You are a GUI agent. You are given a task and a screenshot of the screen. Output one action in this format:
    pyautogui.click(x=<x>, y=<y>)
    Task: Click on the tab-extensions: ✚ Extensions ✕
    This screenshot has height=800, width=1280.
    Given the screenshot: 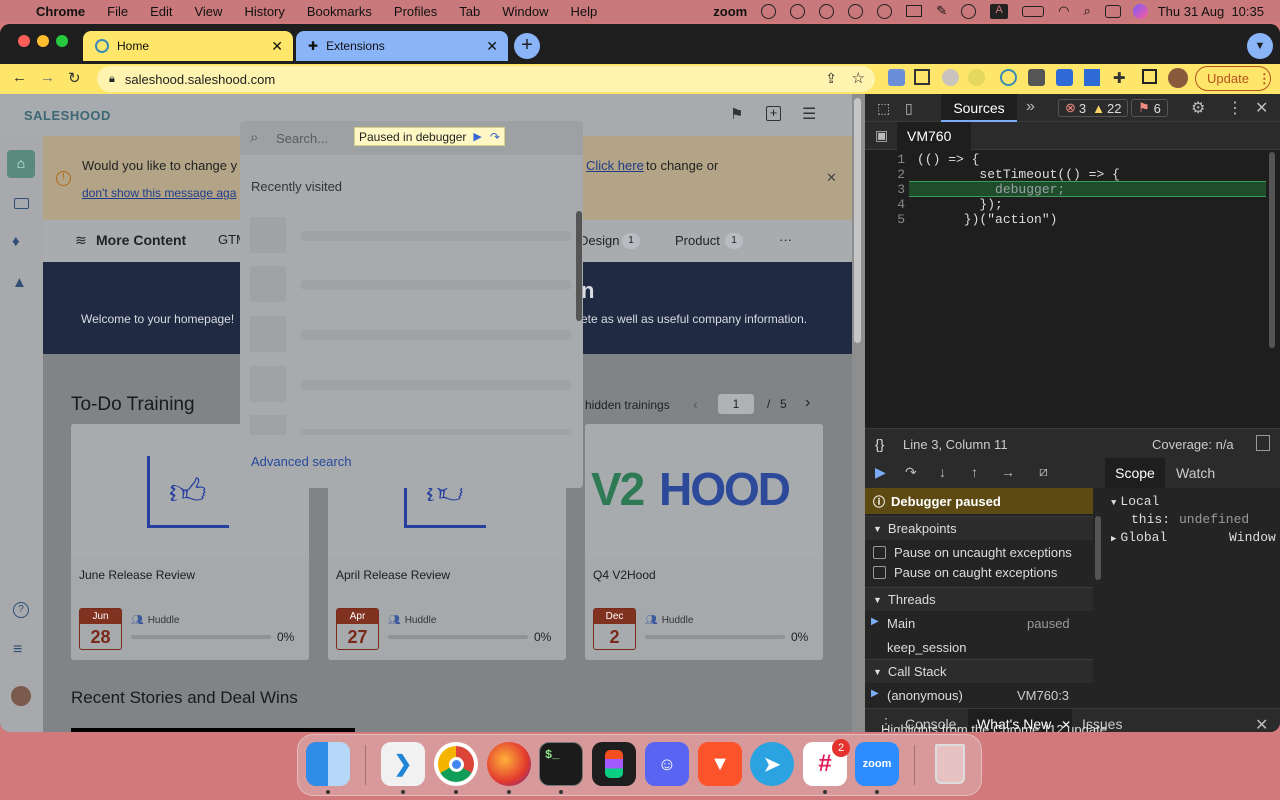 What is the action you would take?
    pyautogui.click(x=402, y=46)
    